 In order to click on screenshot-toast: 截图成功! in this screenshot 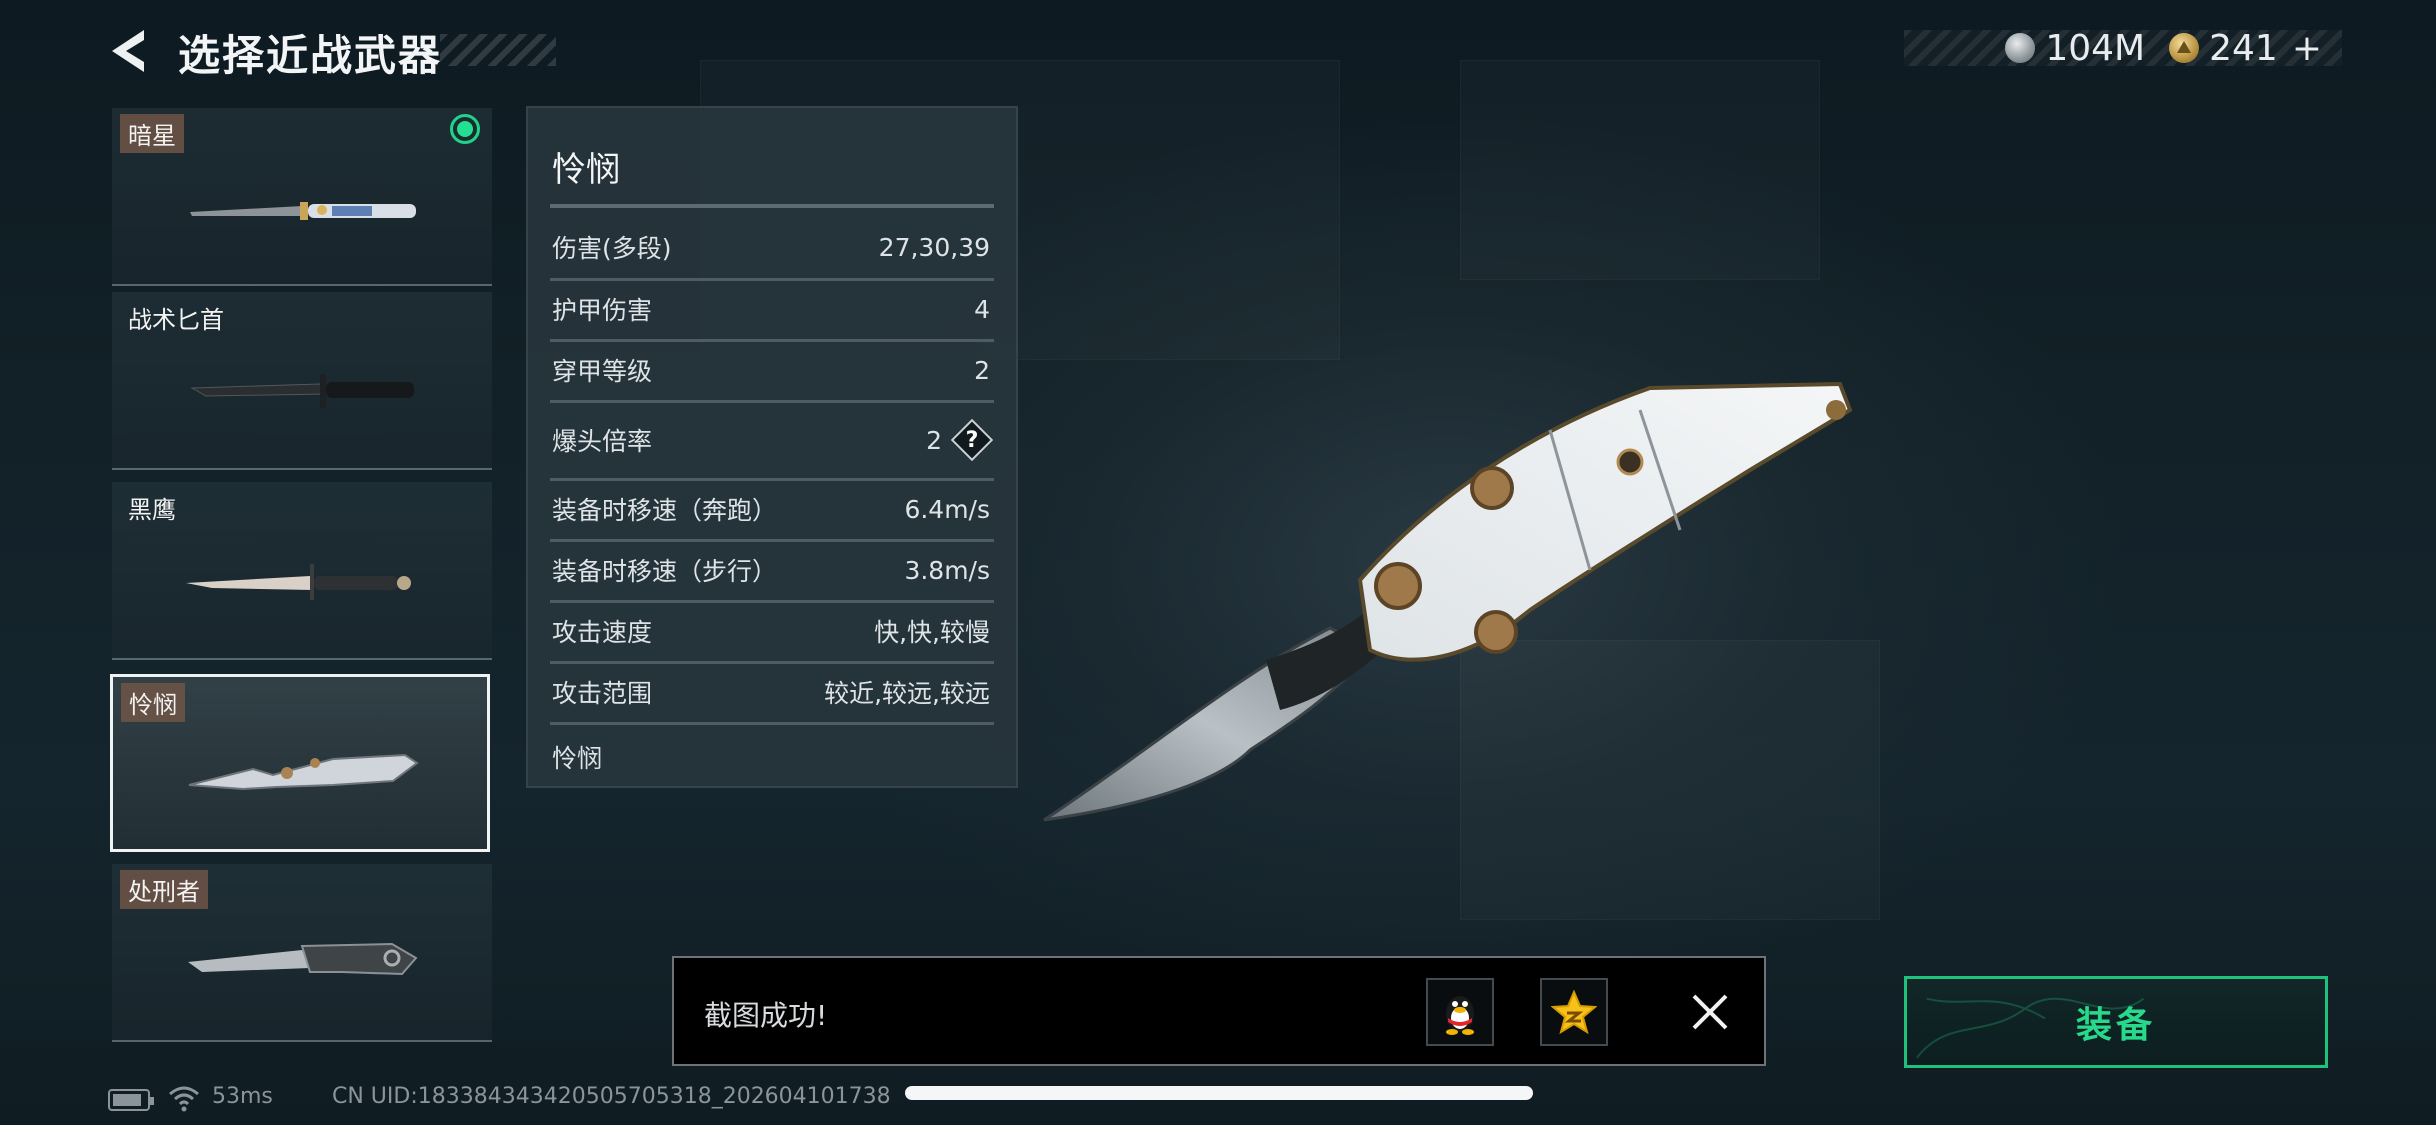, I will do `click(1219, 1011)`.